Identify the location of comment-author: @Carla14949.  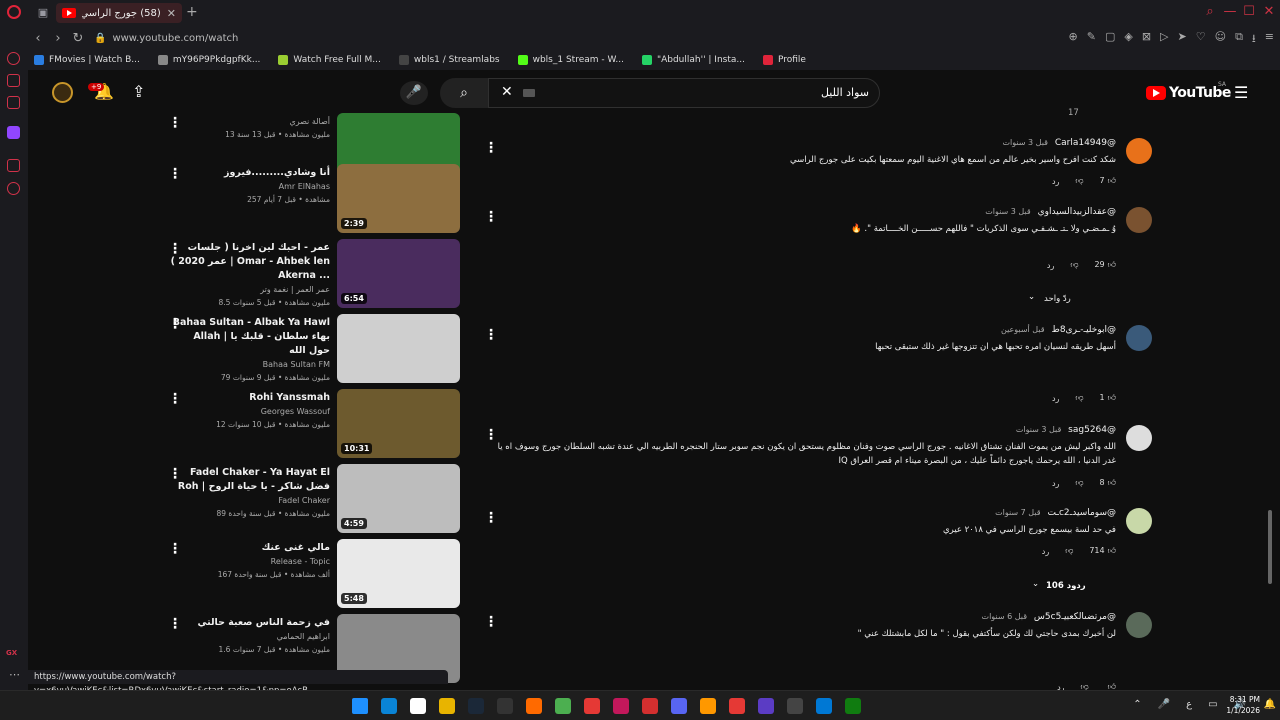
(1085, 143).